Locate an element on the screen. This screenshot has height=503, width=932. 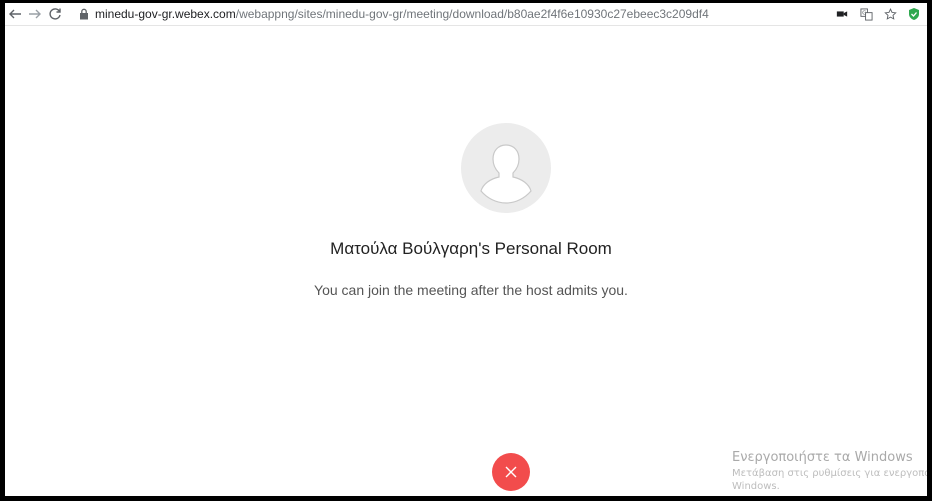
arrow-left-icon is located at coordinates (15, 14).